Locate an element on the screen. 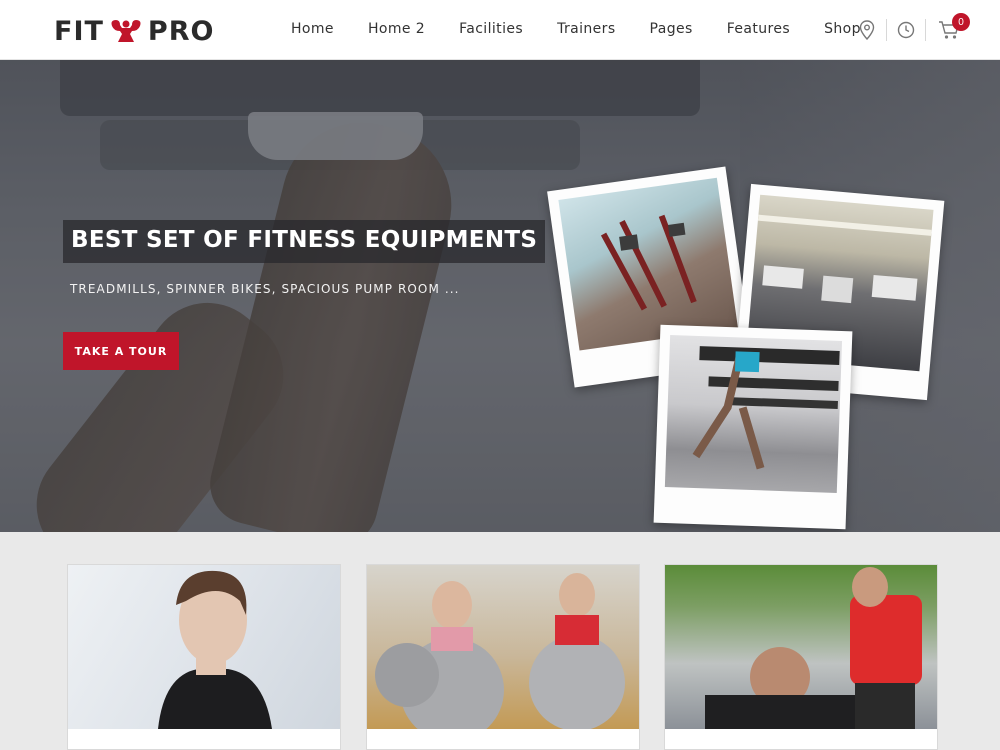 The width and height of the screenshot is (1000, 750). woman-portrait-image is located at coordinates (204, 647).